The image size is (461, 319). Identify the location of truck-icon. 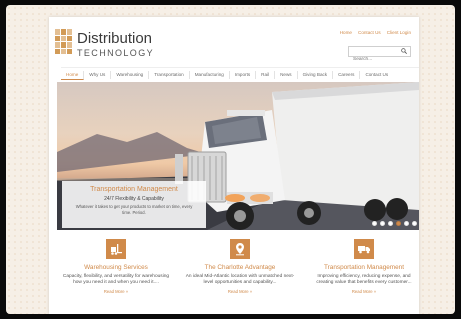
(364, 249).